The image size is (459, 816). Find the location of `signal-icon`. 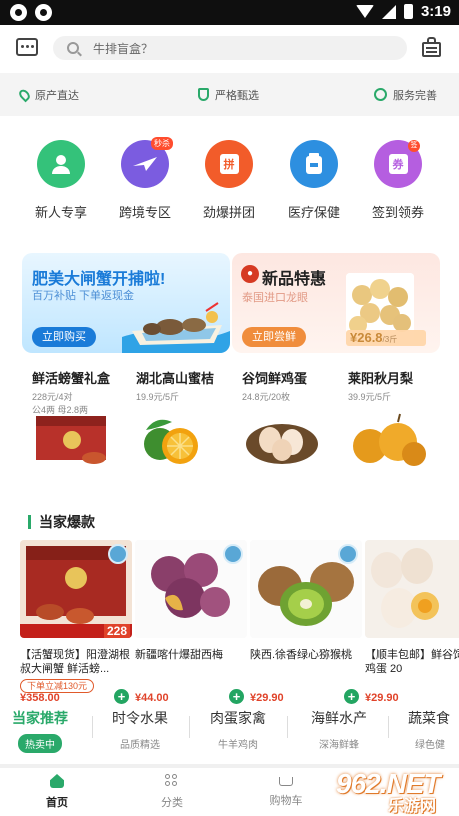

signal-icon is located at coordinates (388, 11).